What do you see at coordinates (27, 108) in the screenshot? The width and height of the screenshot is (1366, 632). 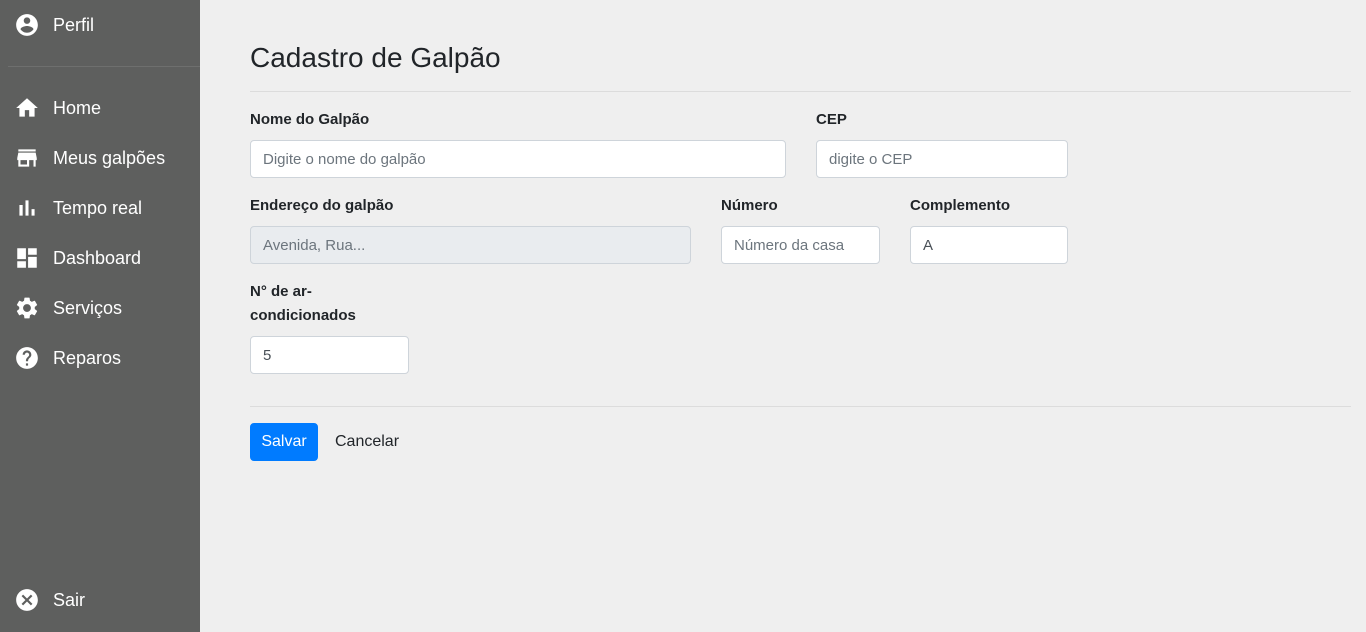 I see `home-icon` at bounding box center [27, 108].